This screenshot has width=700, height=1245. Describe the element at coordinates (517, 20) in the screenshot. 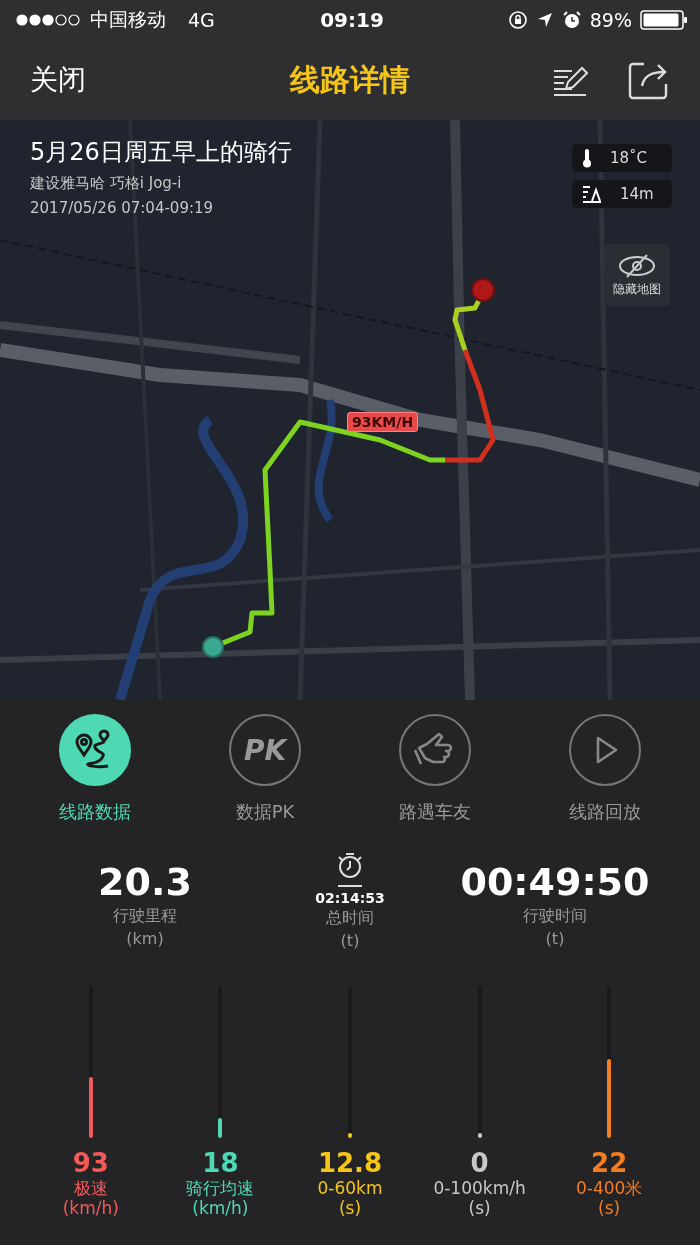

I see `rotation-lock-icon` at that location.